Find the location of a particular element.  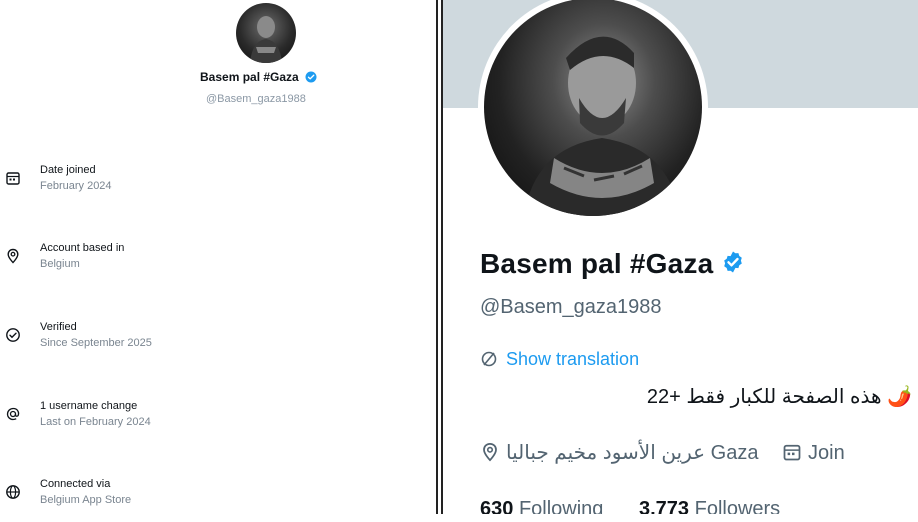

info-sub: Belgium App Store is located at coordinates (86, 500).